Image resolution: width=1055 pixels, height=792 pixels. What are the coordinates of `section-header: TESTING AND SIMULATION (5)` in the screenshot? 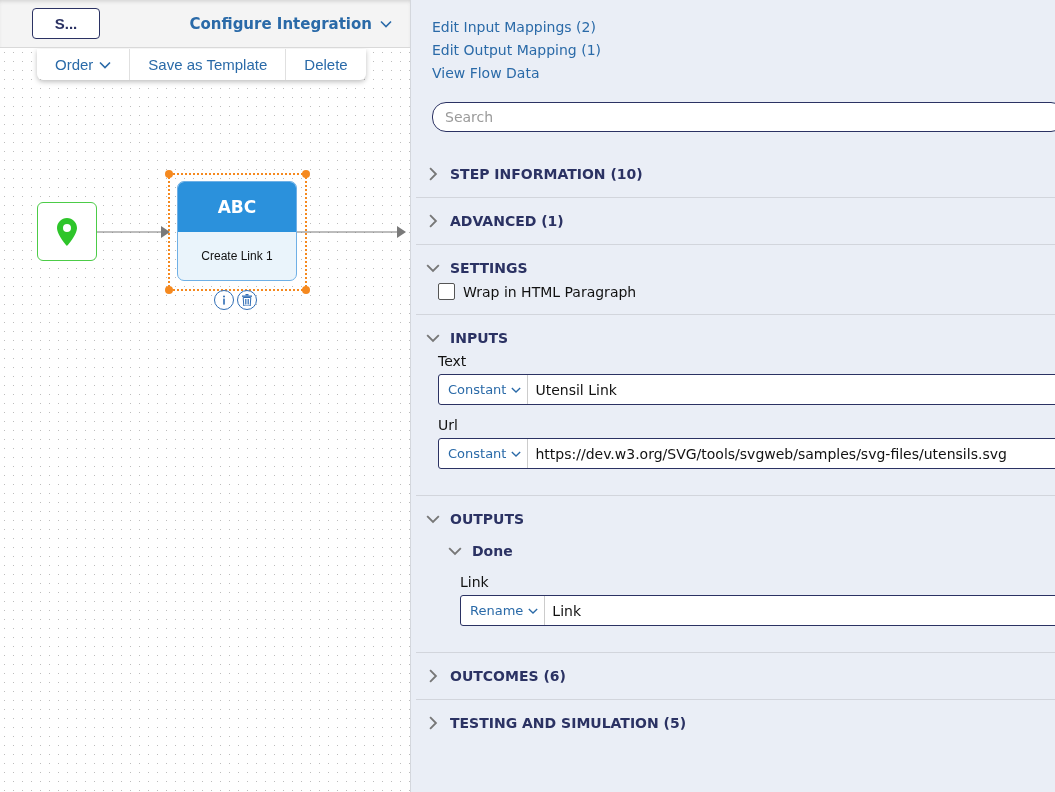 It's located at (735, 723).